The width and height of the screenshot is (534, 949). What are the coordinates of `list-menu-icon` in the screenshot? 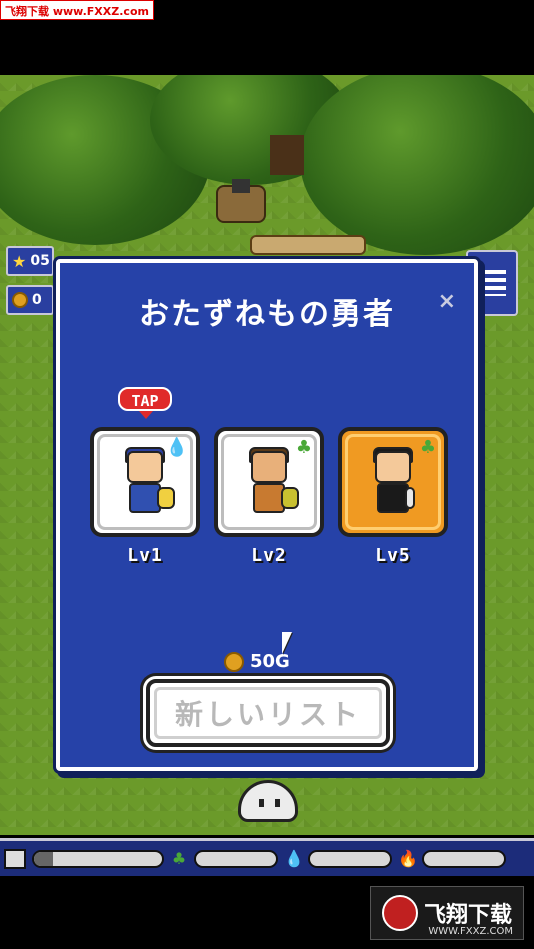 It's located at (492, 283).